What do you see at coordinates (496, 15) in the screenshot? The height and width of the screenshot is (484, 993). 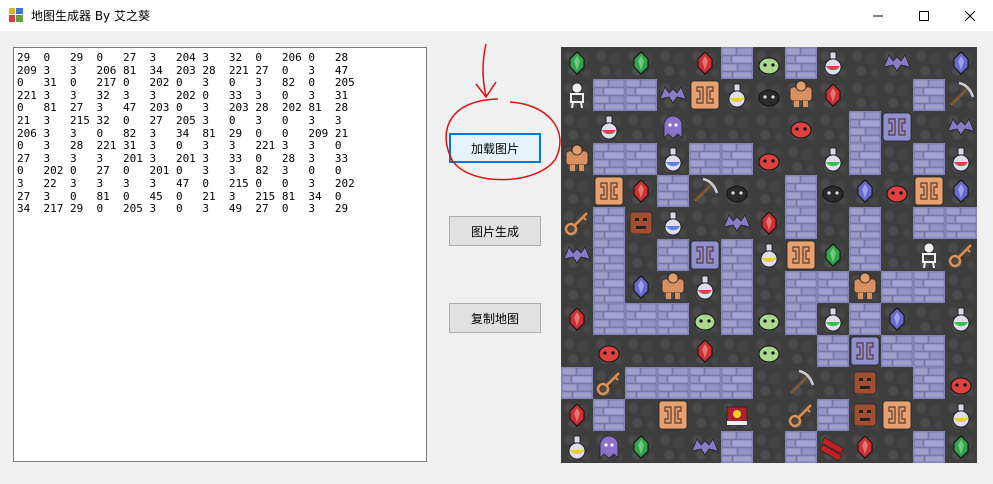 I see `title-bar: 地图生成器 By 艾之葵` at bounding box center [496, 15].